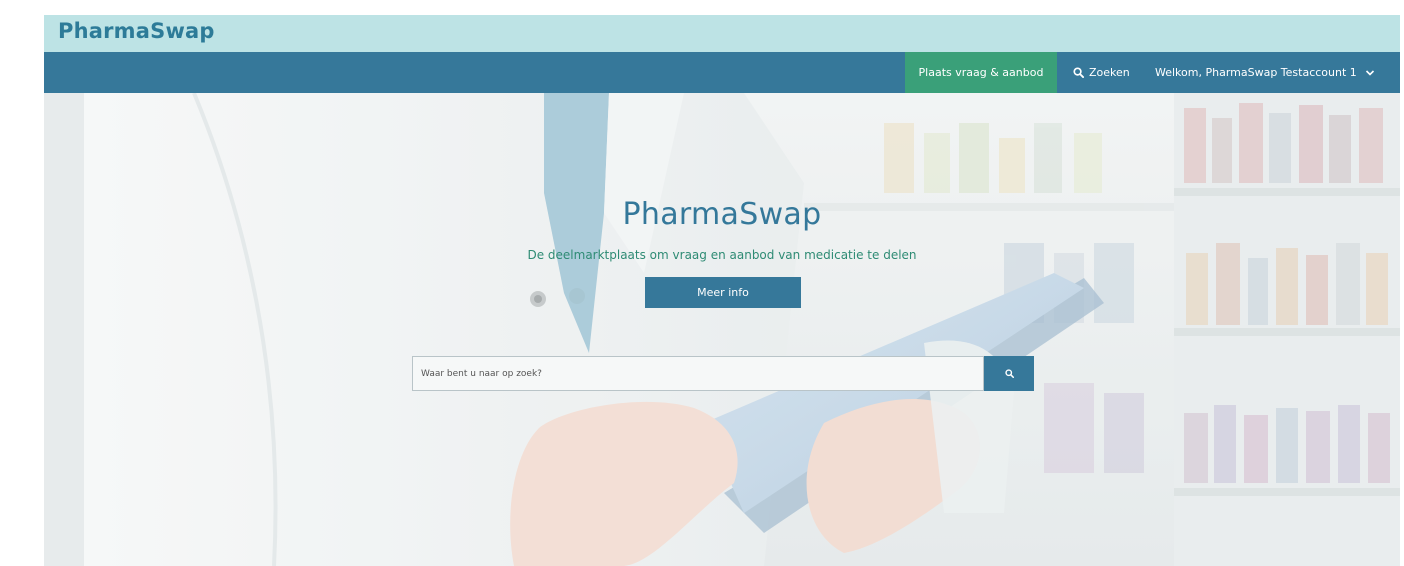 The height and width of the screenshot is (566, 1404). I want to click on hero-search-button, so click(1009, 373).